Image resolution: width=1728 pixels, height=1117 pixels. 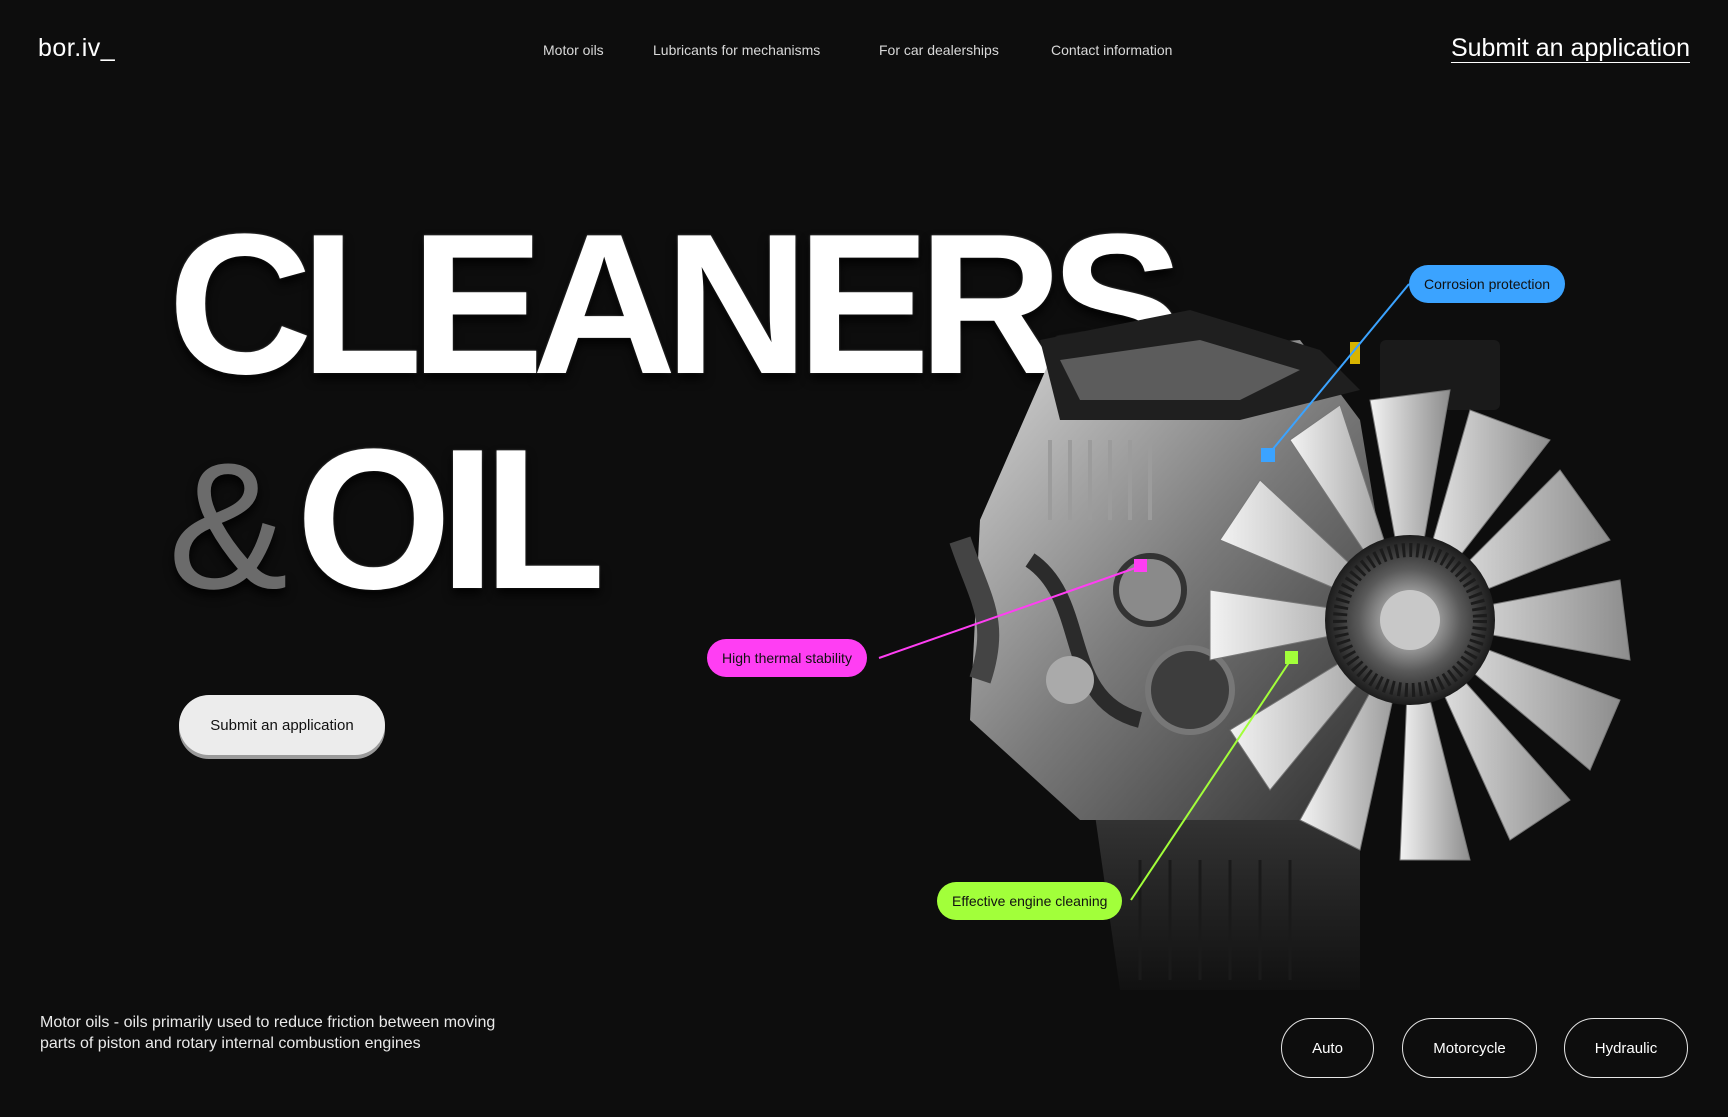 I want to click on callout-corrosion-protection: Corrosion protection, so click(x=1487, y=284).